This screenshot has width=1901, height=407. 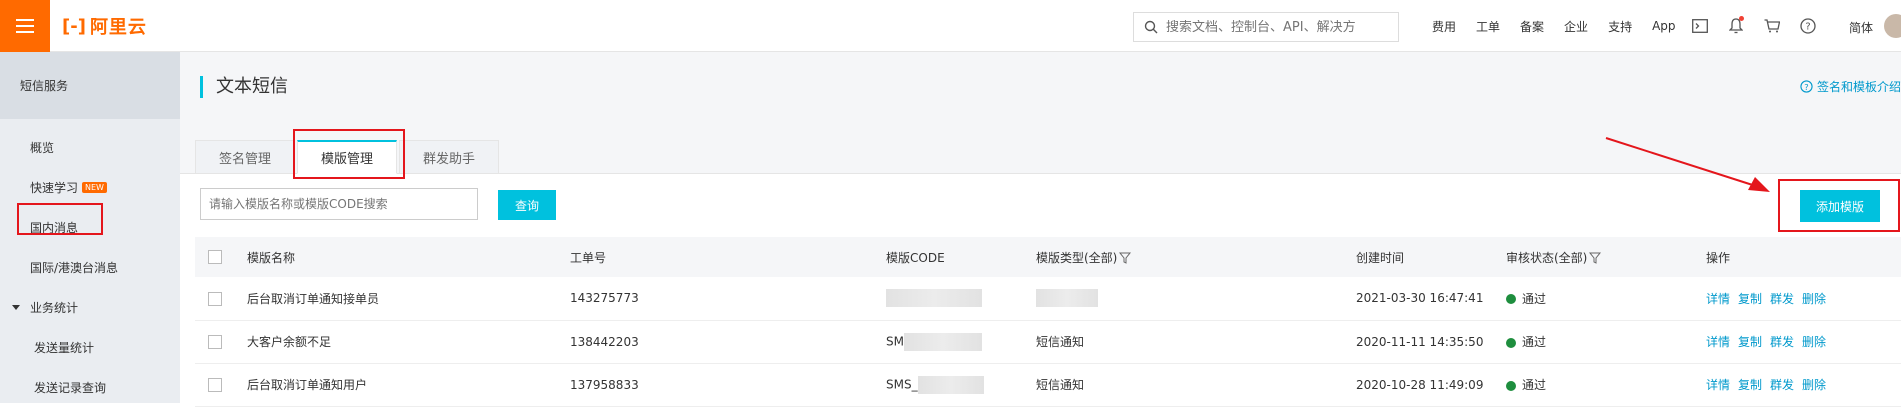 What do you see at coordinates (1606, 257) in the screenshot?
I see `col-status: 审核状态(全部)` at bounding box center [1606, 257].